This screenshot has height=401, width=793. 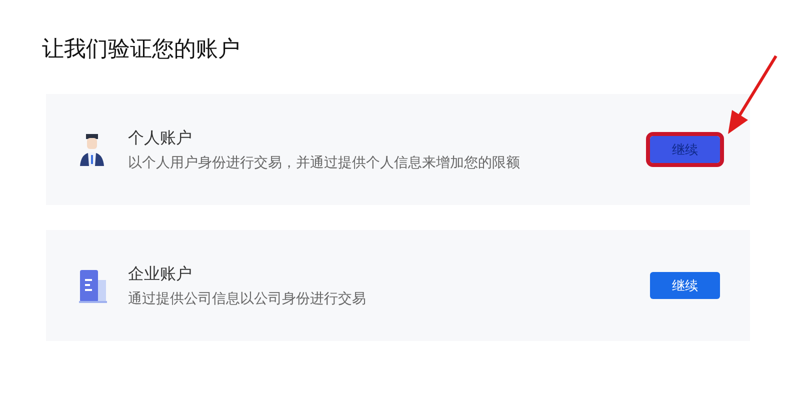 I want to click on account-name: 企业账户, so click(x=160, y=274).